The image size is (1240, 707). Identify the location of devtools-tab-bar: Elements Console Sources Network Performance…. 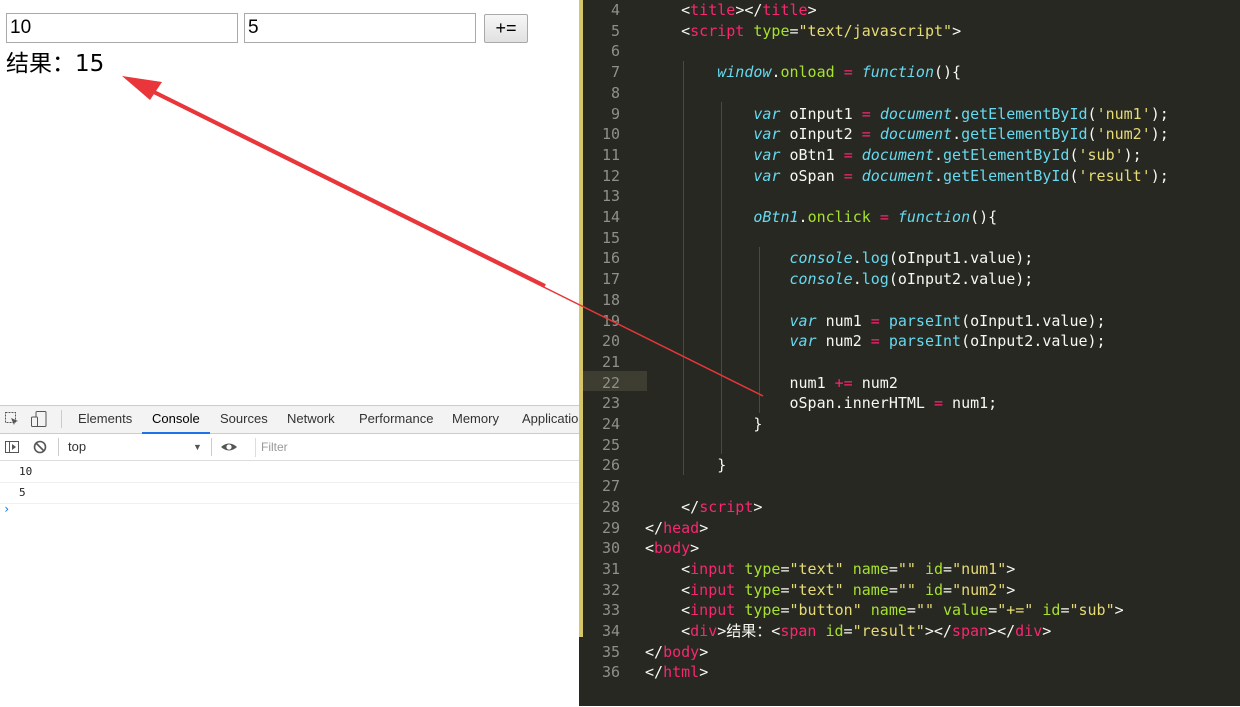
(293, 420).